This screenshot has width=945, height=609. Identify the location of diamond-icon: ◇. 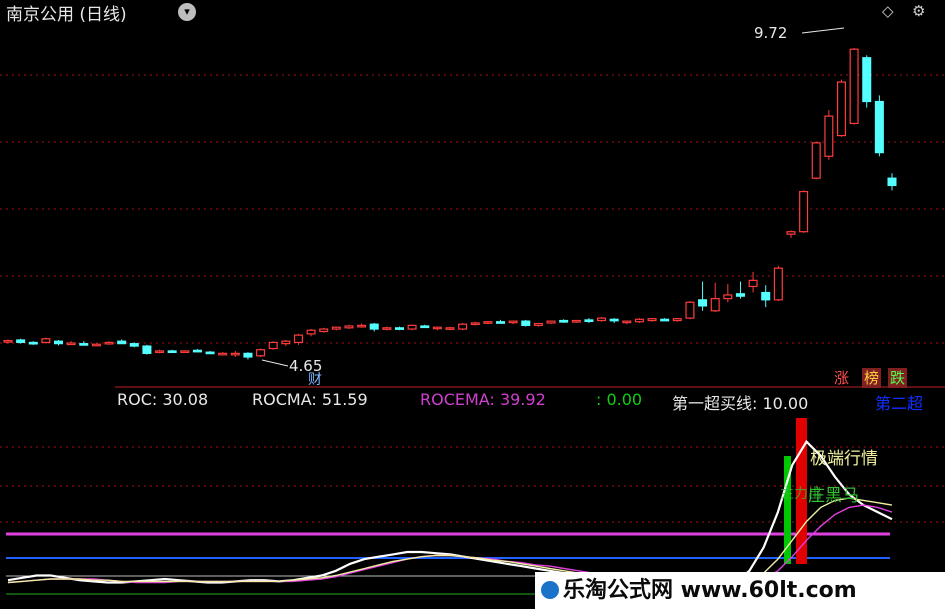
(888, 11).